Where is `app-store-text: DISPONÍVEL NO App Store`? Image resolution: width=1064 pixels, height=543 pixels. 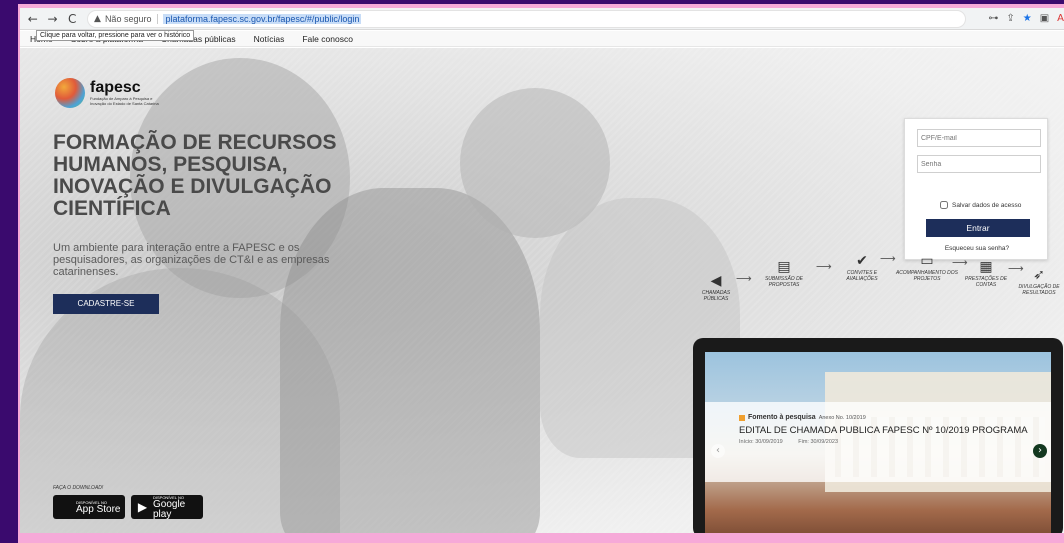
app-store-text: DISPONÍVEL NO App Store is located at coordinates (98, 507).